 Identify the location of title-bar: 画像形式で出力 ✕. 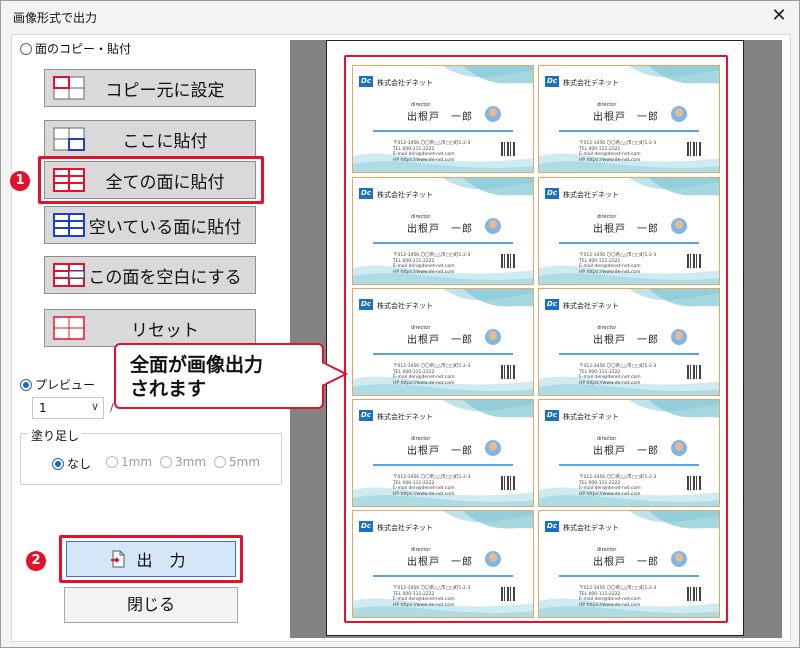
(400, 17).